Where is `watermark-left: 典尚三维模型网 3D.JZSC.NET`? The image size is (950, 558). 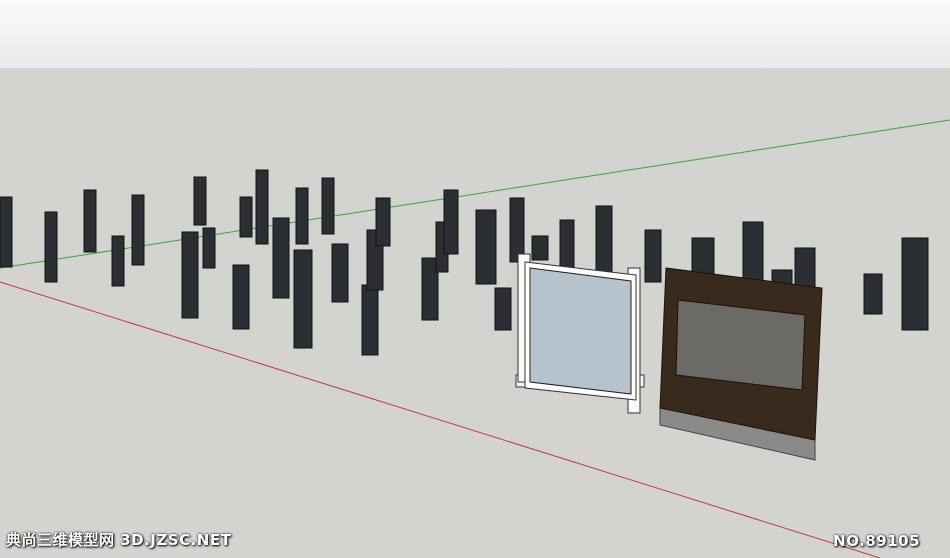 watermark-left: 典尚三维模型网 3D.JZSC.NET is located at coordinates (119, 540).